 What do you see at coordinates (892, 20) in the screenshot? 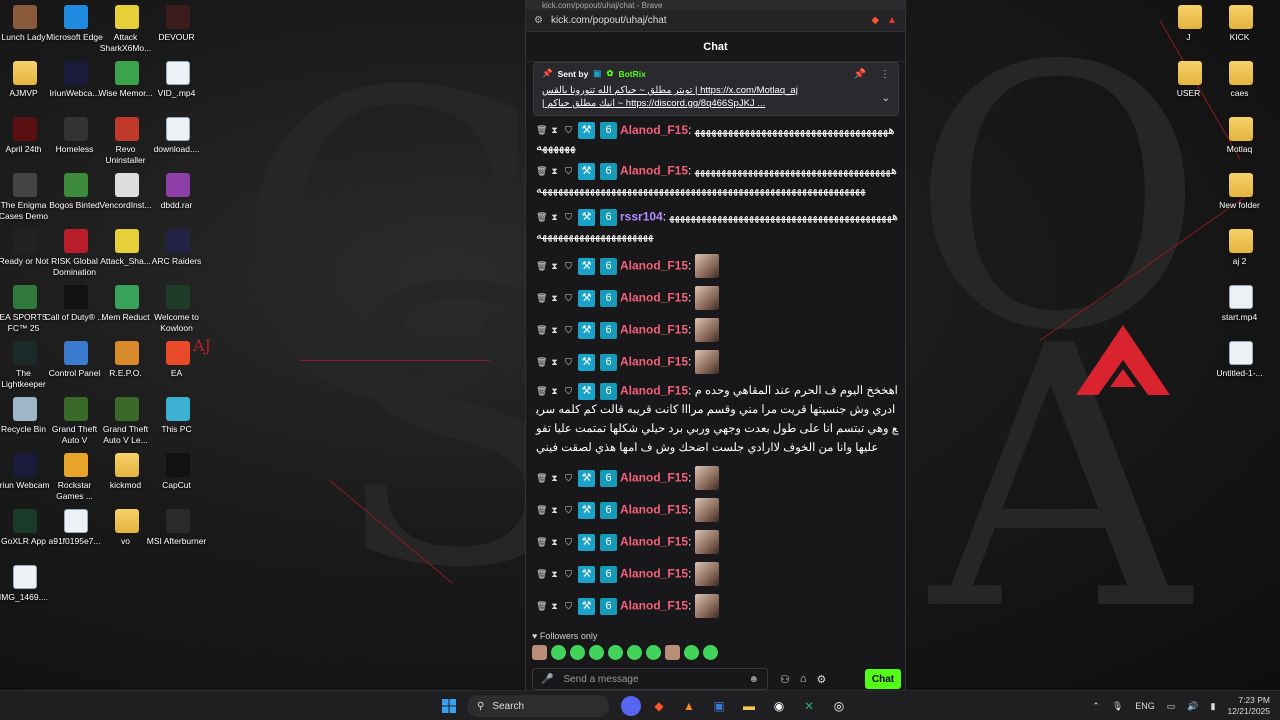
I see `brave-rewards-icon: ▲` at bounding box center [892, 20].